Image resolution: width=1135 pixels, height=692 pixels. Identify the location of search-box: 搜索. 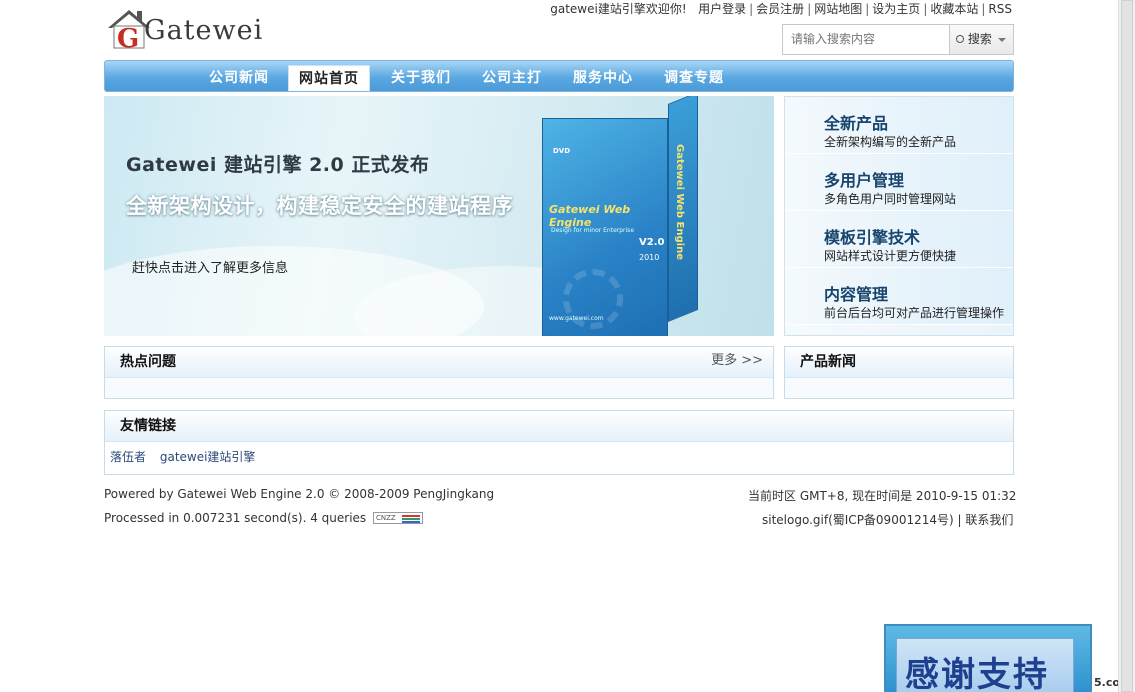
(898, 39).